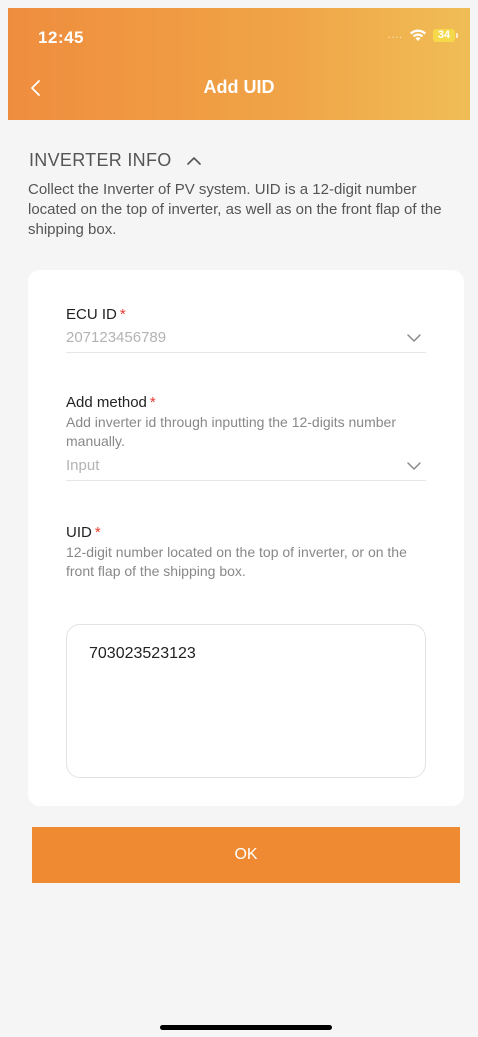  I want to click on ecu-id-value: 207123456789, so click(116, 337).